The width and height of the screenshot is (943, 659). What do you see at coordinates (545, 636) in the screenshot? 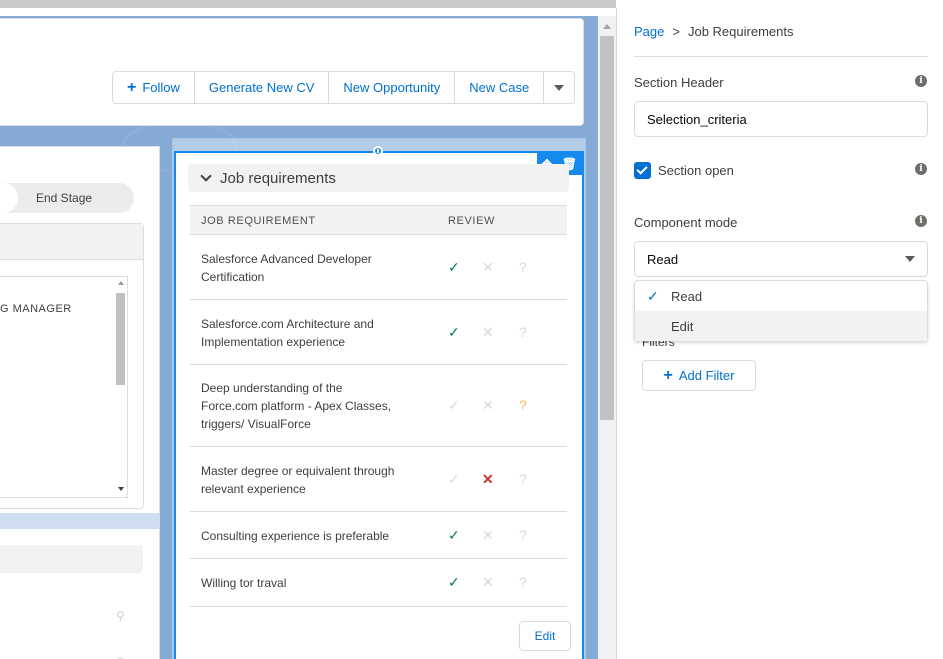
I see `edit-button: Edit` at bounding box center [545, 636].